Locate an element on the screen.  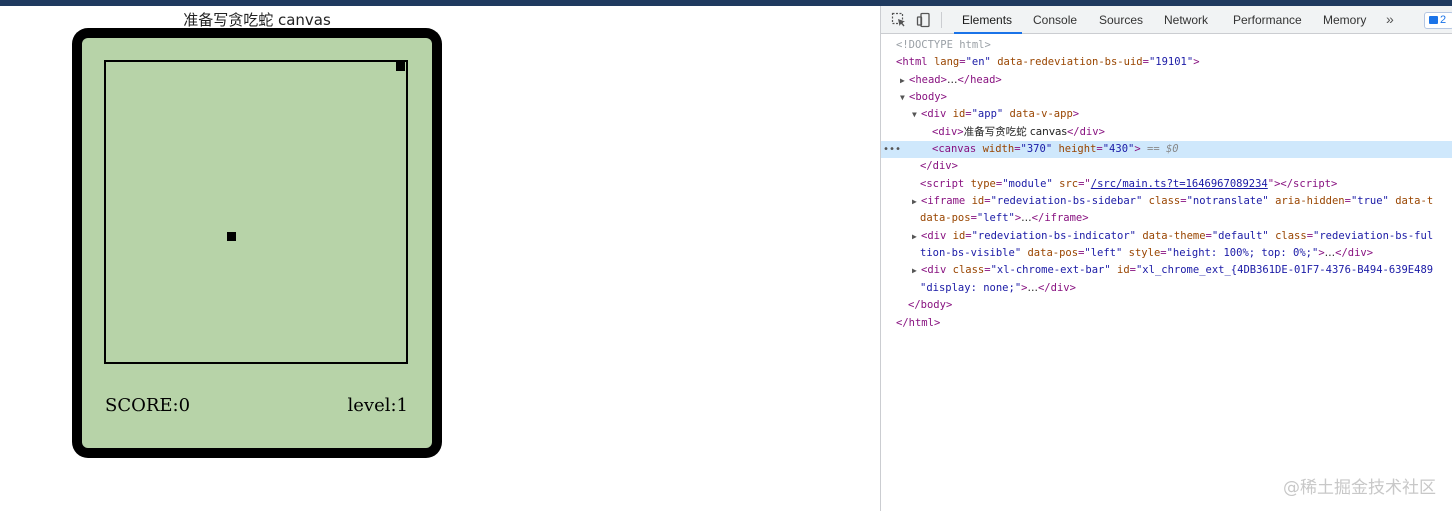
dom-line-div-close: </div> is located at coordinates (1166, 166).